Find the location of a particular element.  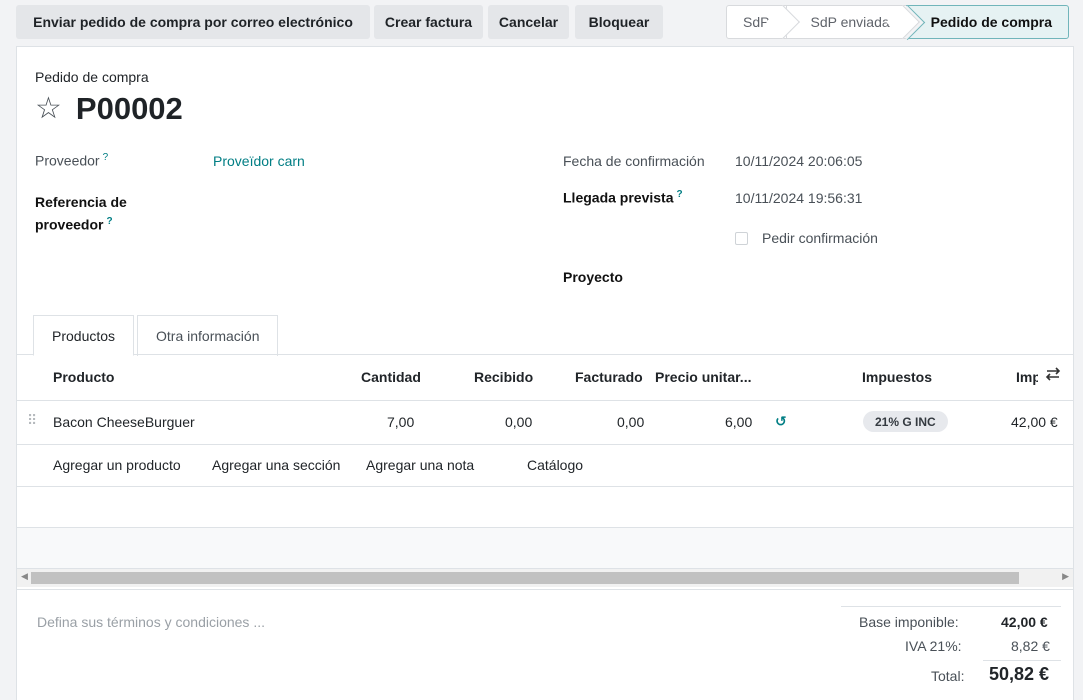

status-step-label: Pedido de compra is located at coordinates (991, 22).